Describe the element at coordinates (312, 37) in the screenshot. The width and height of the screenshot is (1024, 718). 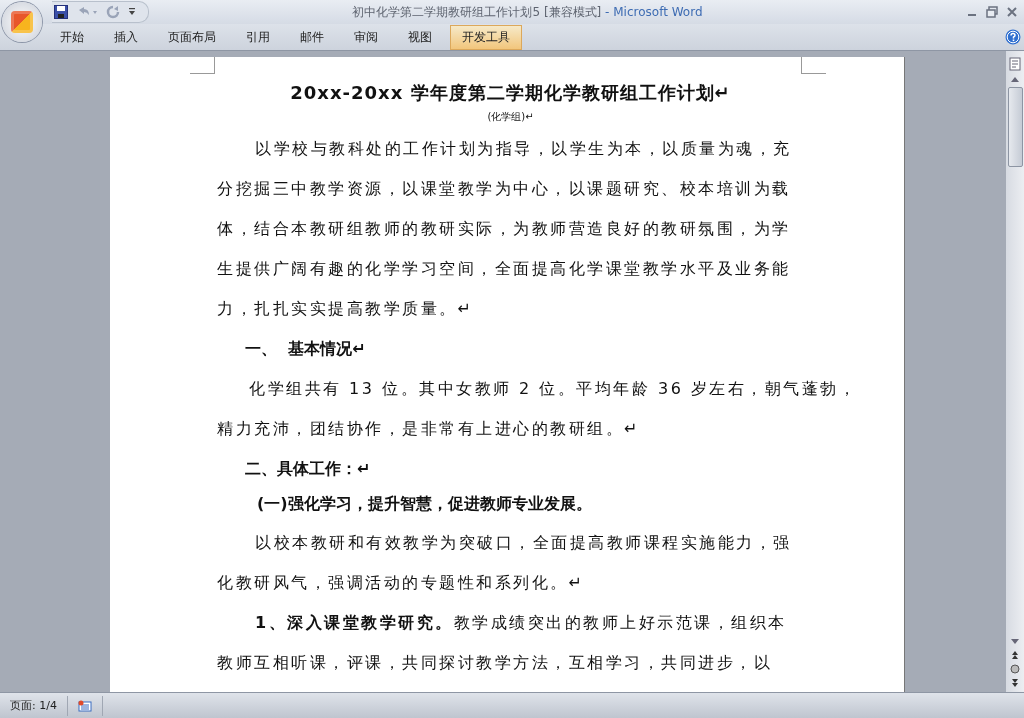
I see `ribbon-tab: 邮件` at that location.